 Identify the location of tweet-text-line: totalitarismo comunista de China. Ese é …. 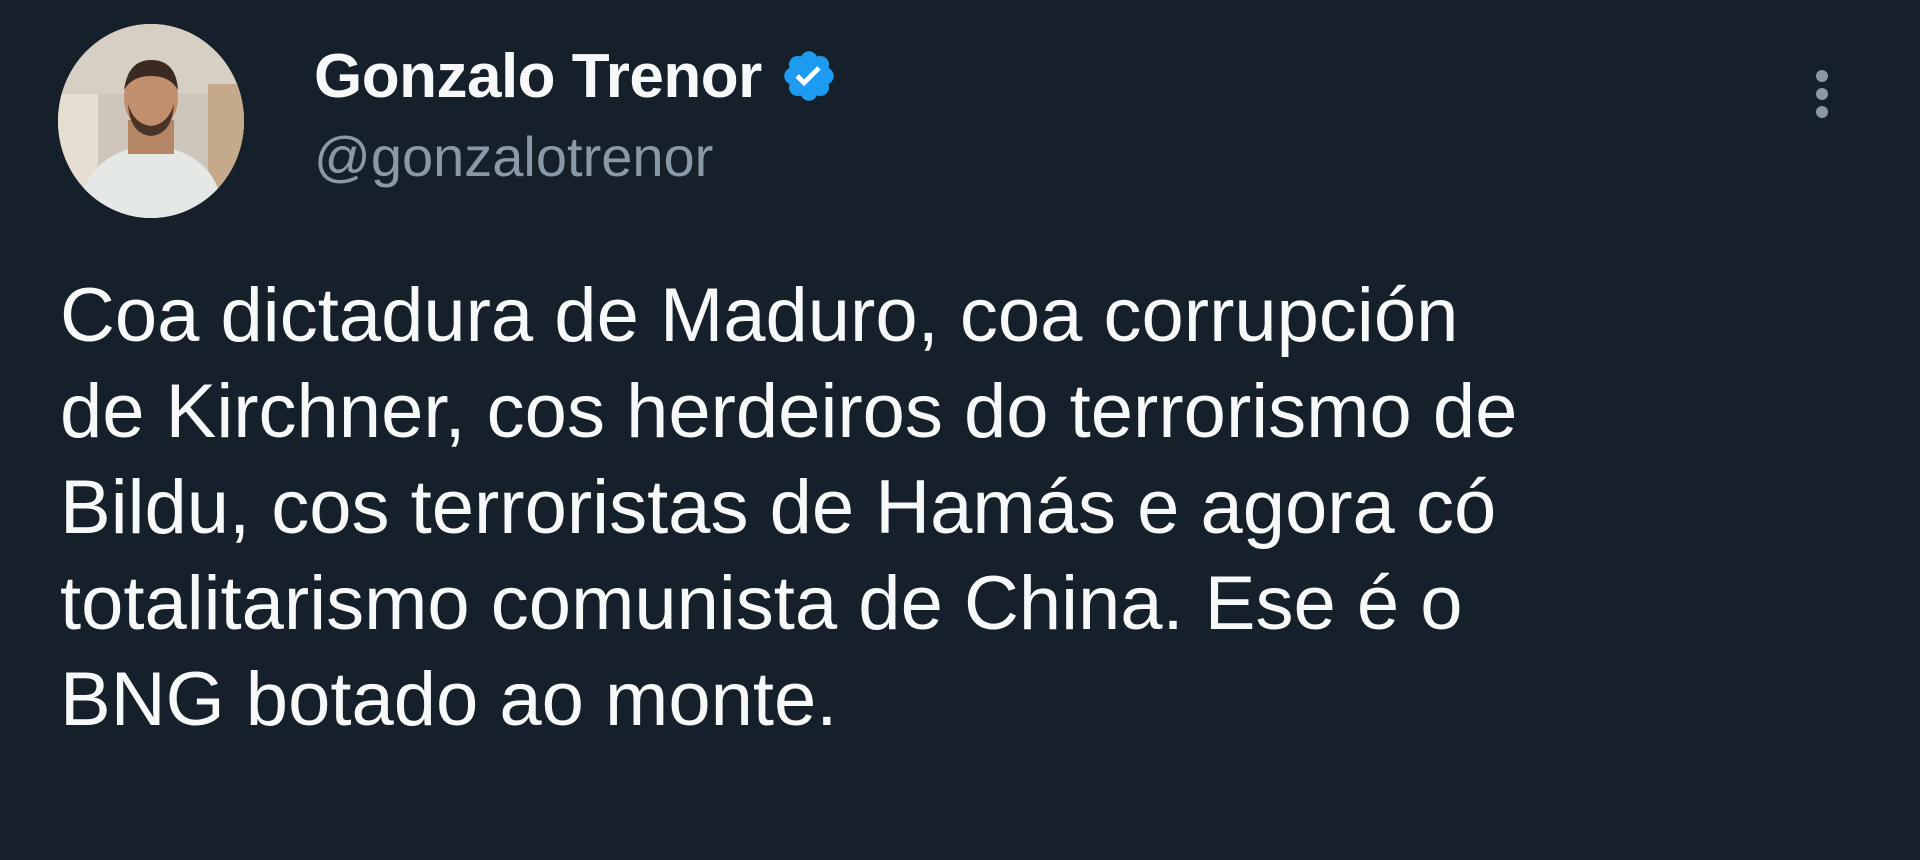
(761, 603).